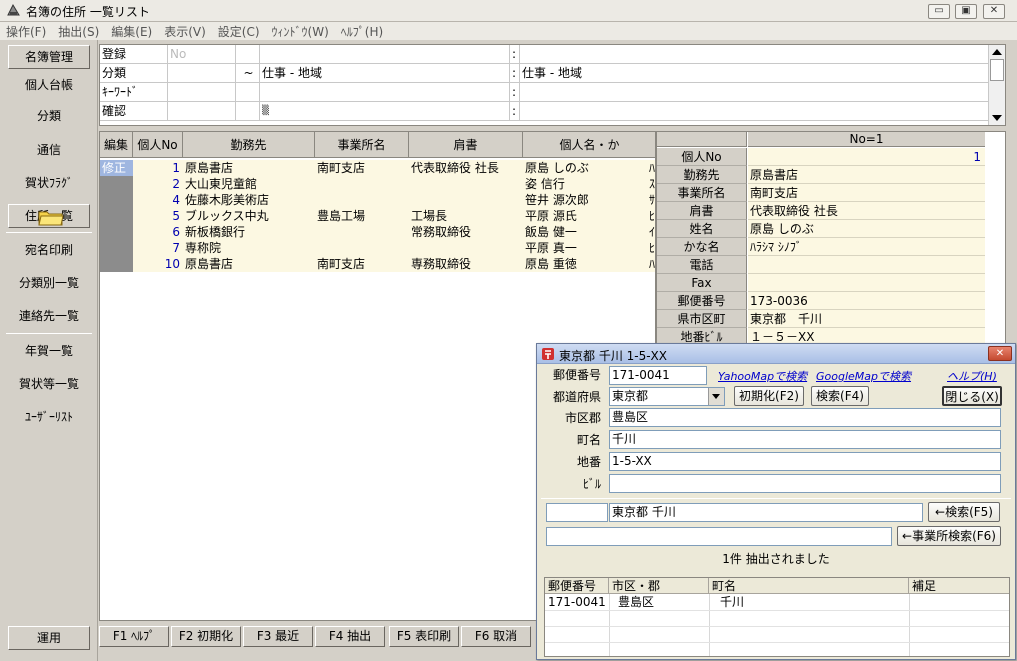 The height and width of the screenshot is (661, 1017). Describe the element at coordinates (716, 396) in the screenshot. I see `dropdown-button` at that location.